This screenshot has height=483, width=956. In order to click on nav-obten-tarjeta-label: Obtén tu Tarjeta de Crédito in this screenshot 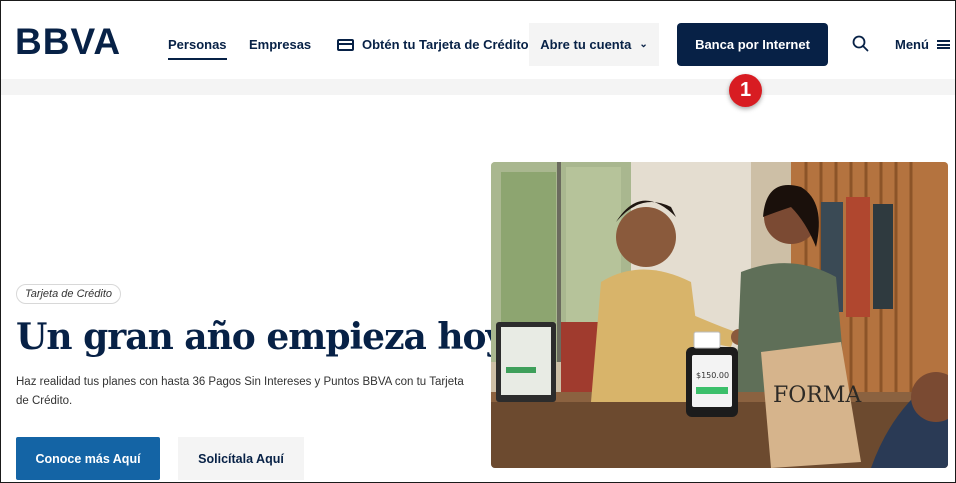, I will do `click(445, 44)`.